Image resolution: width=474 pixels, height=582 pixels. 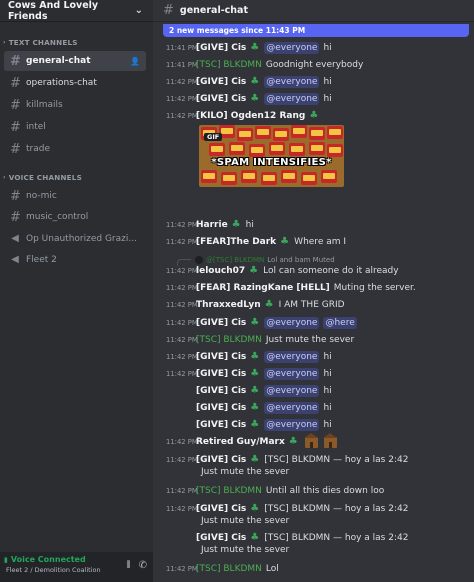 I want to click on channel-operations-chat: # operations-chat, so click(x=75, y=83).